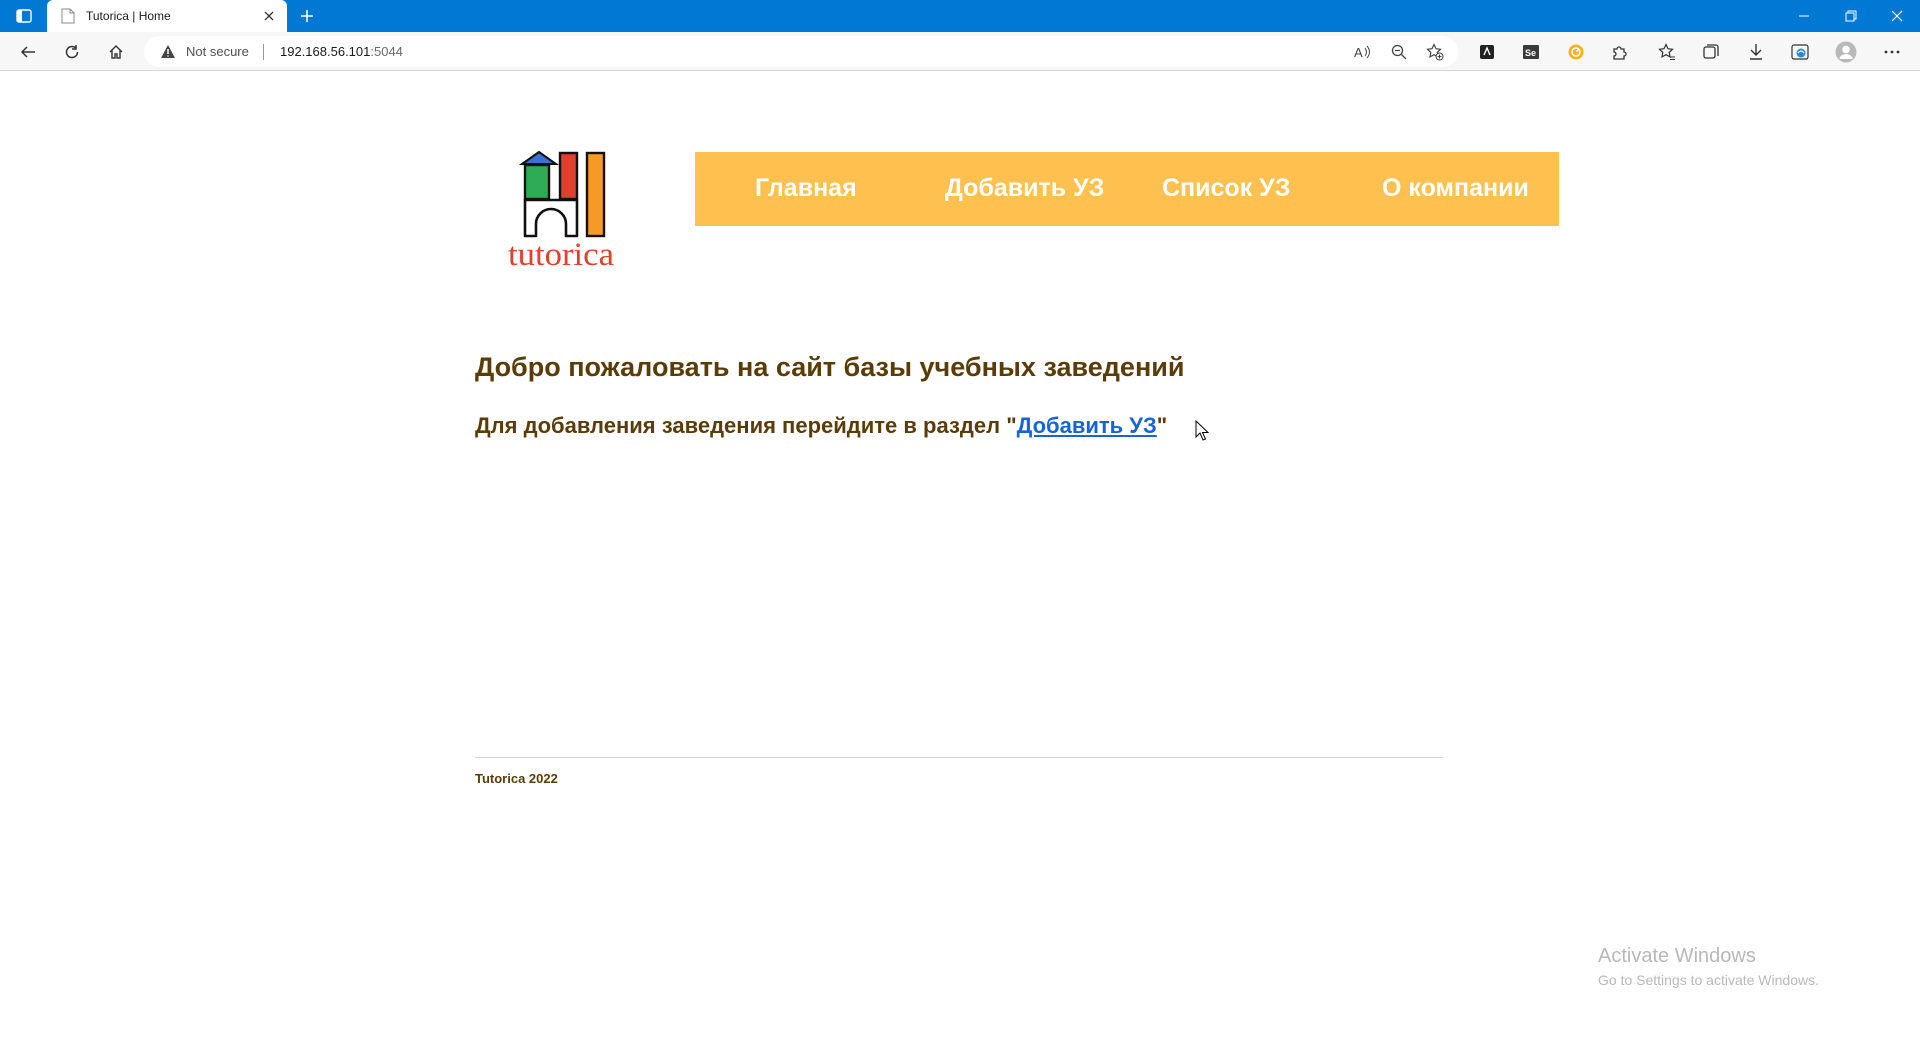 The width and height of the screenshot is (1920, 1040). What do you see at coordinates (1620, 52) in the screenshot?
I see `extensions-puzzle-icon` at bounding box center [1620, 52].